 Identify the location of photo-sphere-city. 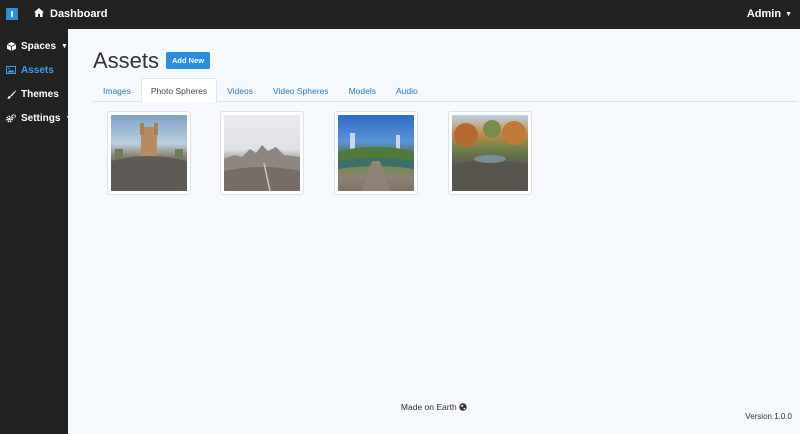
(262, 153).